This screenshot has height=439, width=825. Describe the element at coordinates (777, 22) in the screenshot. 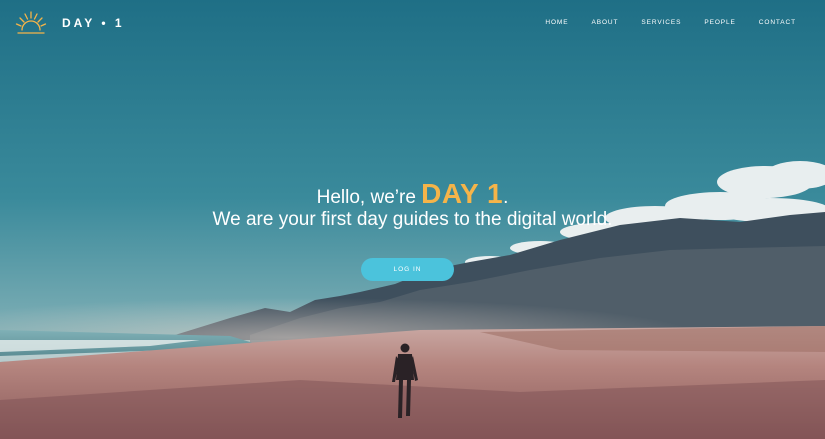

I see `nav-item-contact: CONTACT` at that location.